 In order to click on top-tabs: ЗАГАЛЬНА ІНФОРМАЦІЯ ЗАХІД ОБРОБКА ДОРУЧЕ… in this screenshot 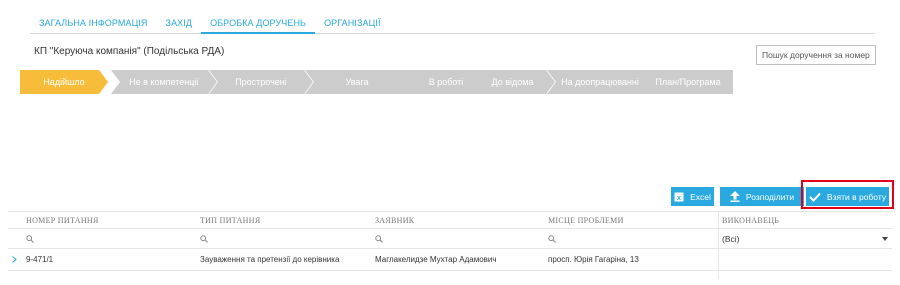, I will do `click(452, 23)`.